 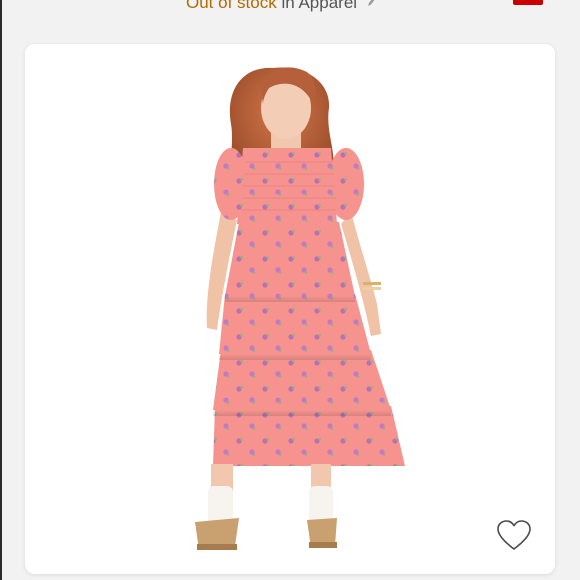 What do you see at coordinates (1, 290) in the screenshot?
I see `window-edge` at bounding box center [1, 290].